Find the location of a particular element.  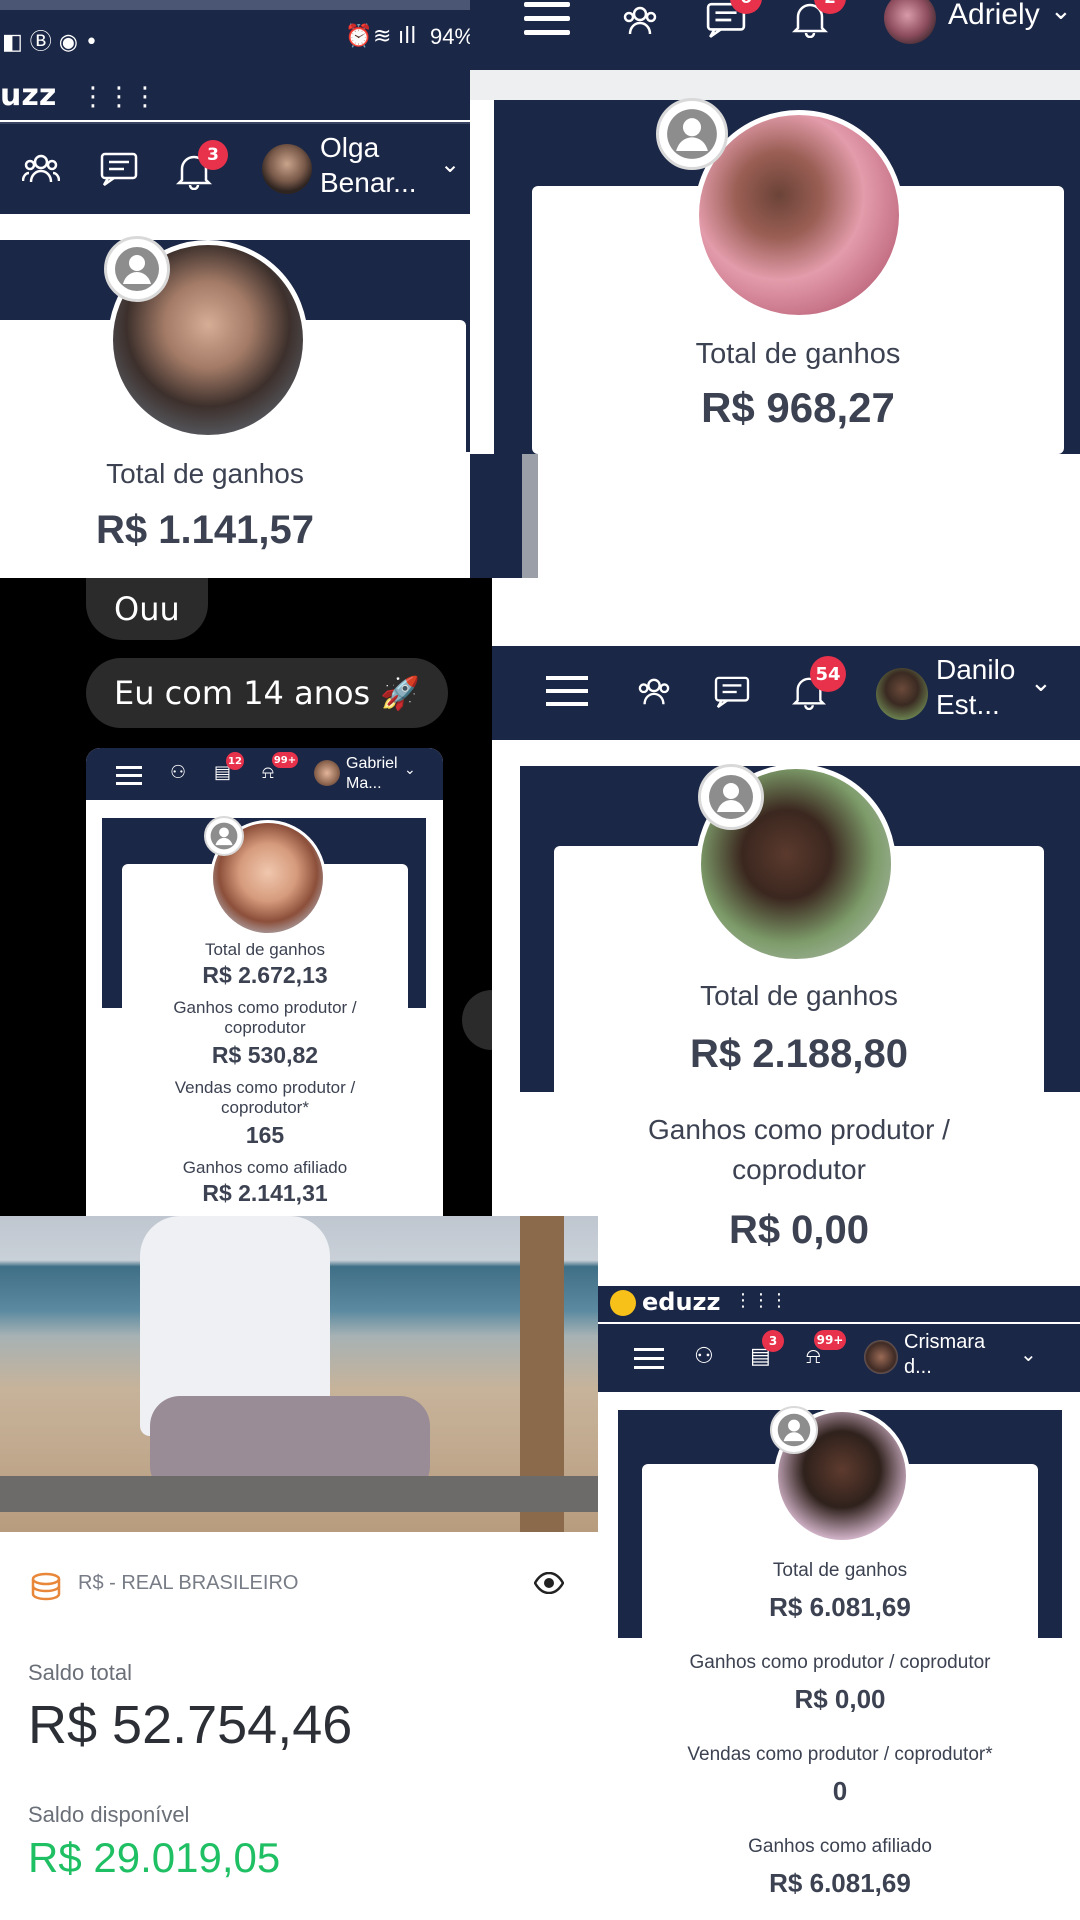

available-balance-label: Saldo disponível is located at coordinates (109, 1814).